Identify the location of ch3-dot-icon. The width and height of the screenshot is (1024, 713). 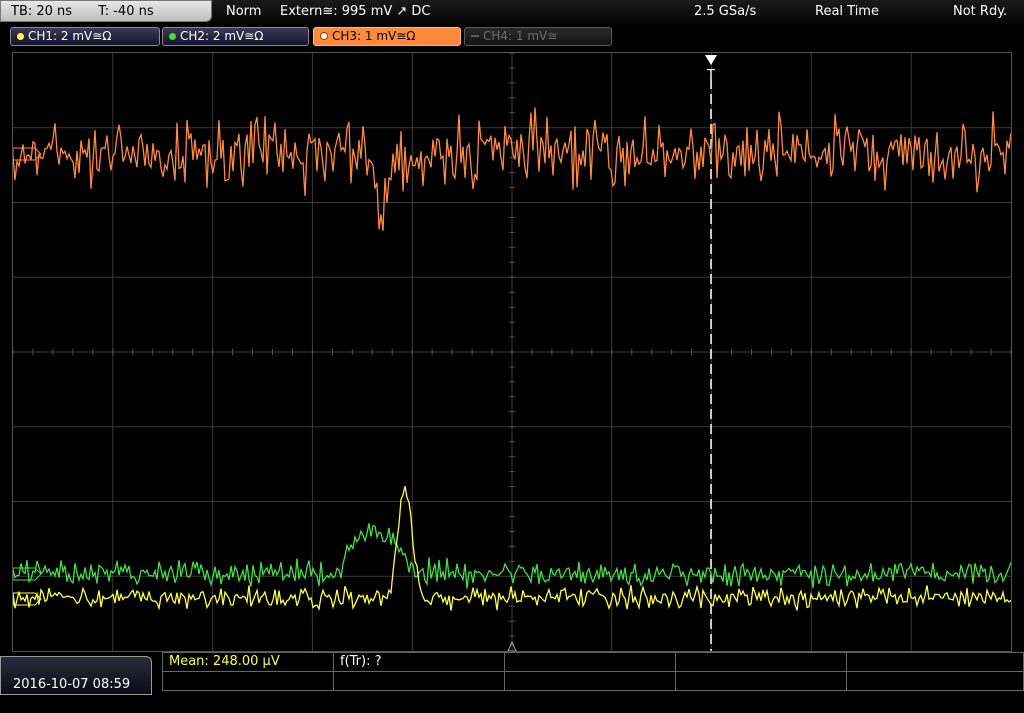
(324, 36).